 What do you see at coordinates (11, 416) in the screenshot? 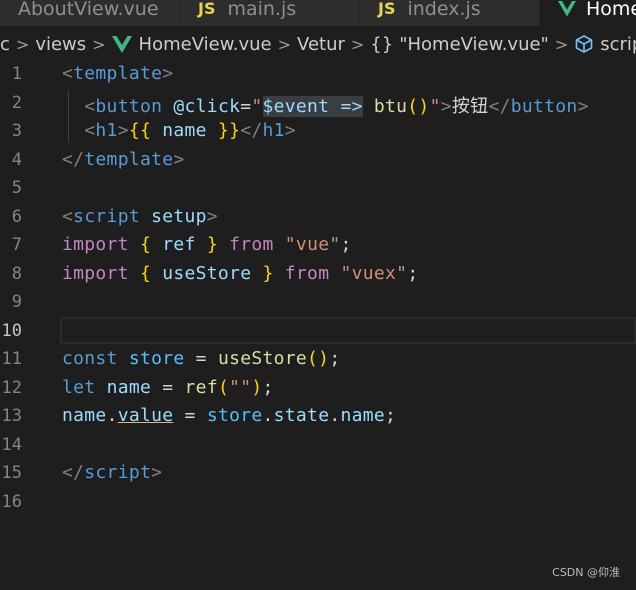
I see `line-number: 13` at bounding box center [11, 416].